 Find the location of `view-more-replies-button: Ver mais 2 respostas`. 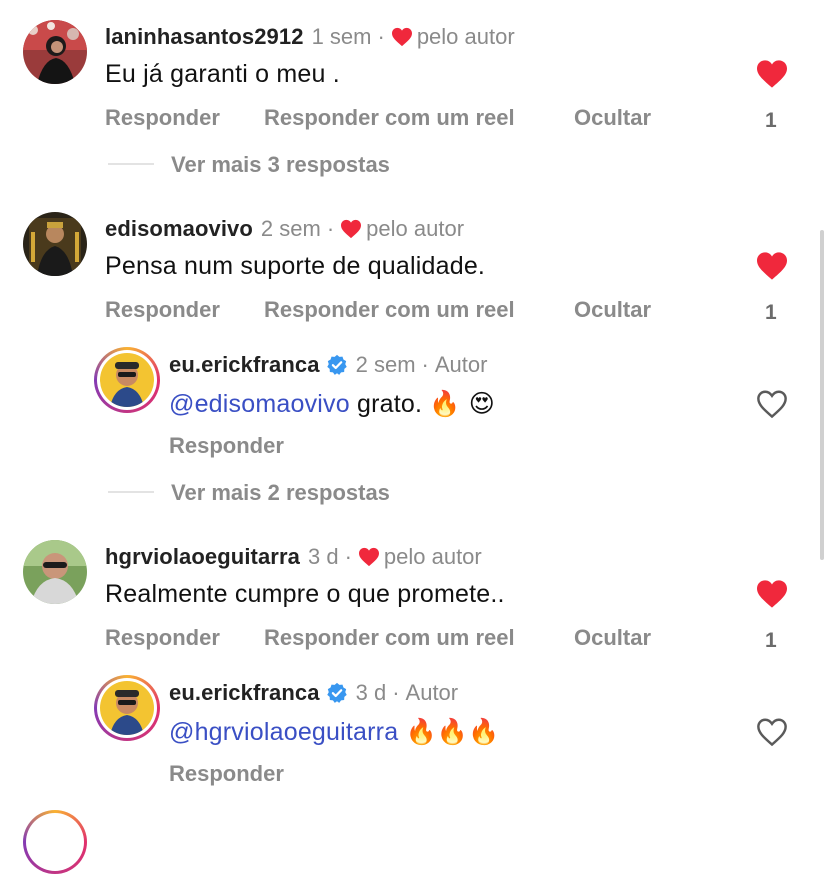

view-more-replies-button: Ver mais 2 respostas is located at coordinates (280, 493).